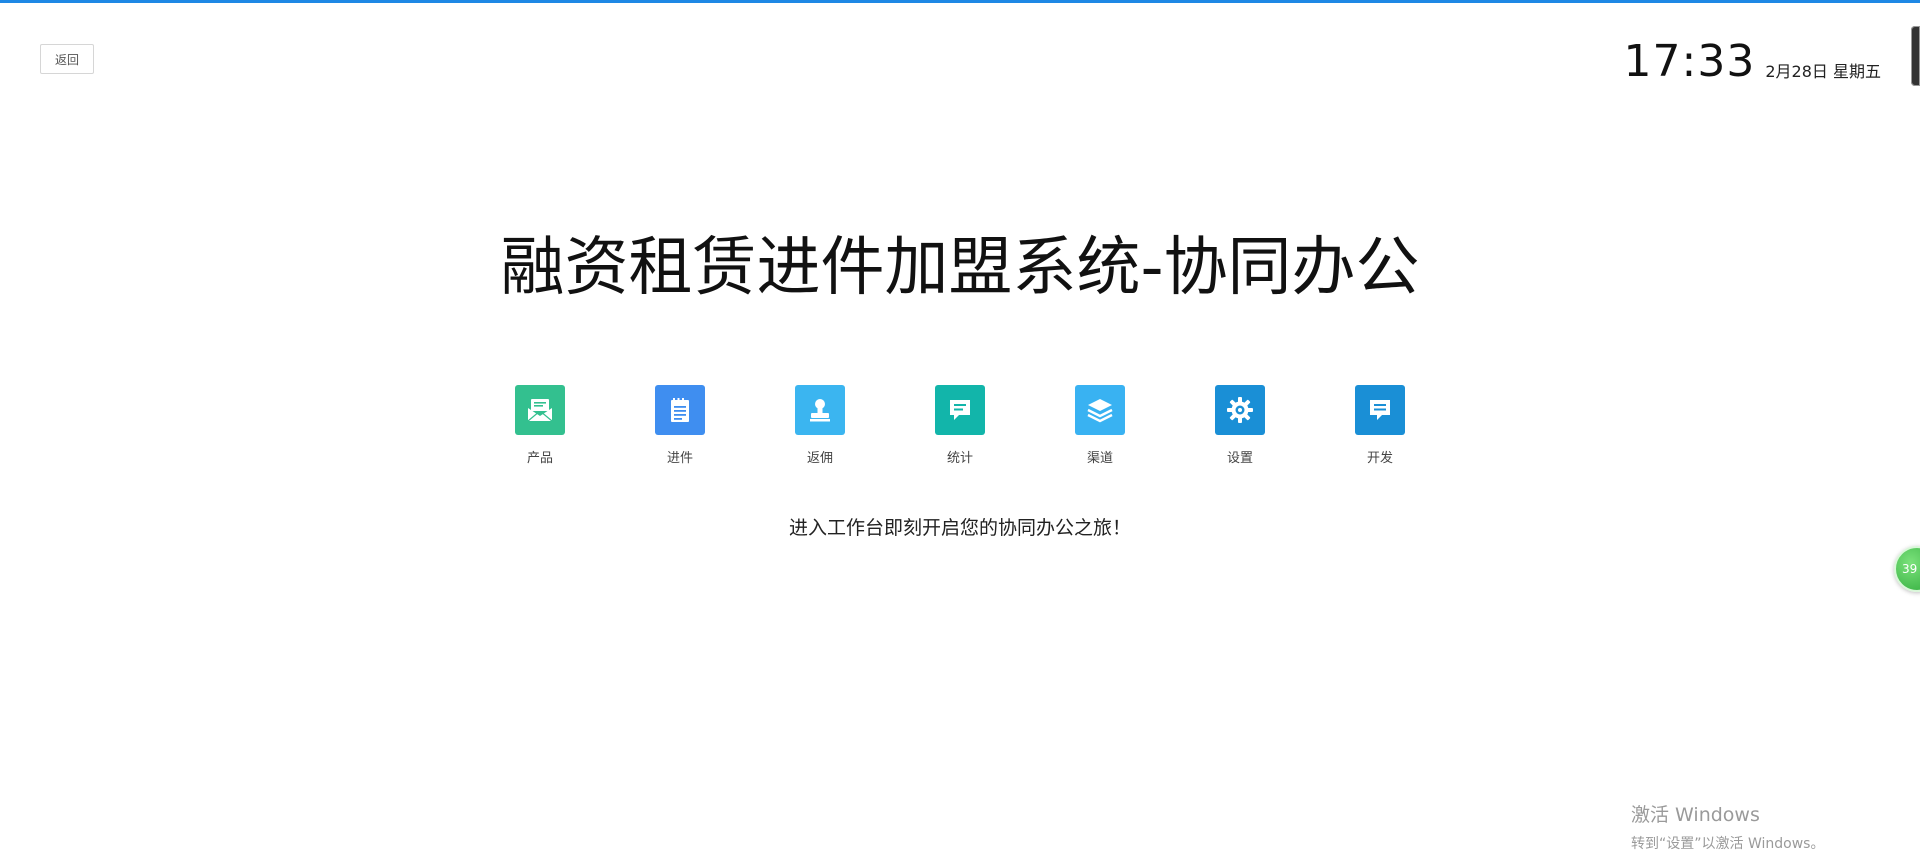 The image size is (1920, 862). Describe the element at coordinates (819, 458) in the screenshot. I see `app-commission-label: 返佣` at that location.